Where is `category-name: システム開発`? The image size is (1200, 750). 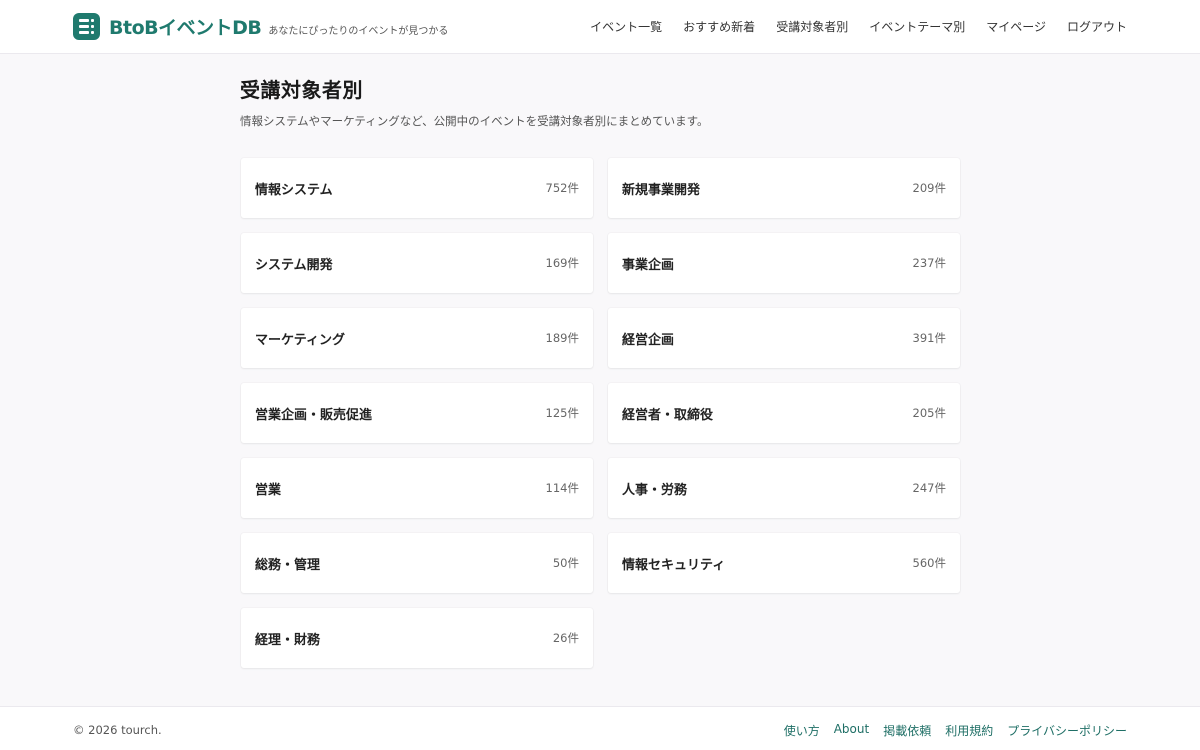
category-name: システム開発 is located at coordinates (294, 265).